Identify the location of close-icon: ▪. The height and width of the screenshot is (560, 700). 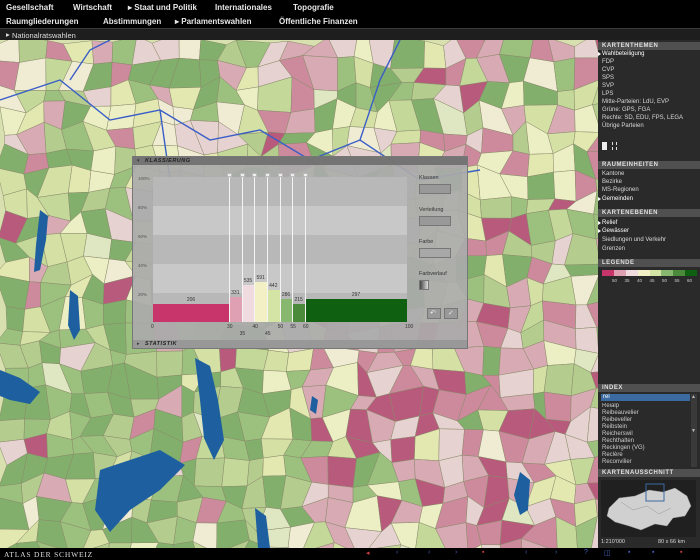
(681, 552).